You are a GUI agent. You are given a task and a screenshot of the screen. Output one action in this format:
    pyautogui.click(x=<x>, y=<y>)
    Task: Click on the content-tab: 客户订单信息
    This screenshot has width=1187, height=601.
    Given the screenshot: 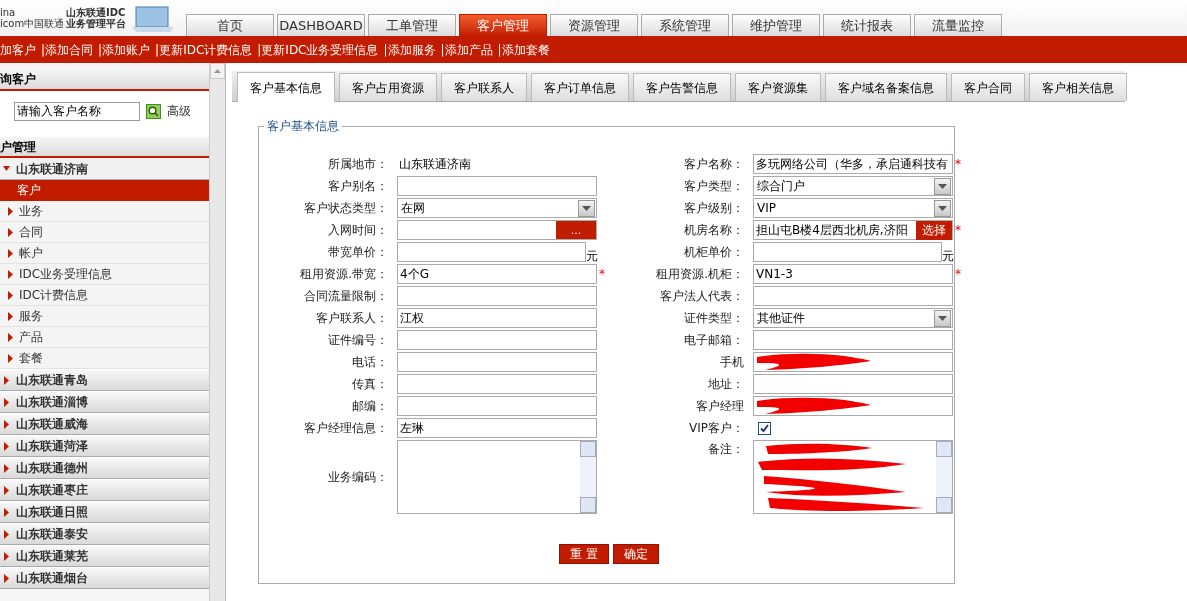 What is the action you would take?
    pyautogui.click(x=580, y=87)
    